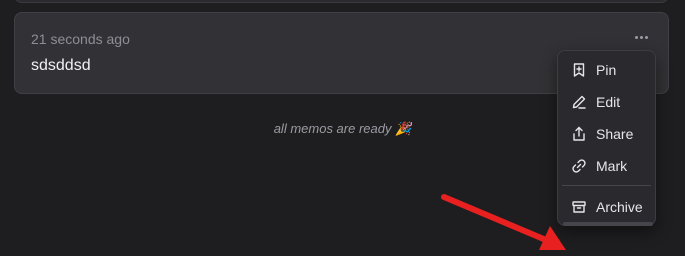 The width and height of the screenshot is (685, 256). I want to click on memo-content: sdsddsd, so click(61, 65).